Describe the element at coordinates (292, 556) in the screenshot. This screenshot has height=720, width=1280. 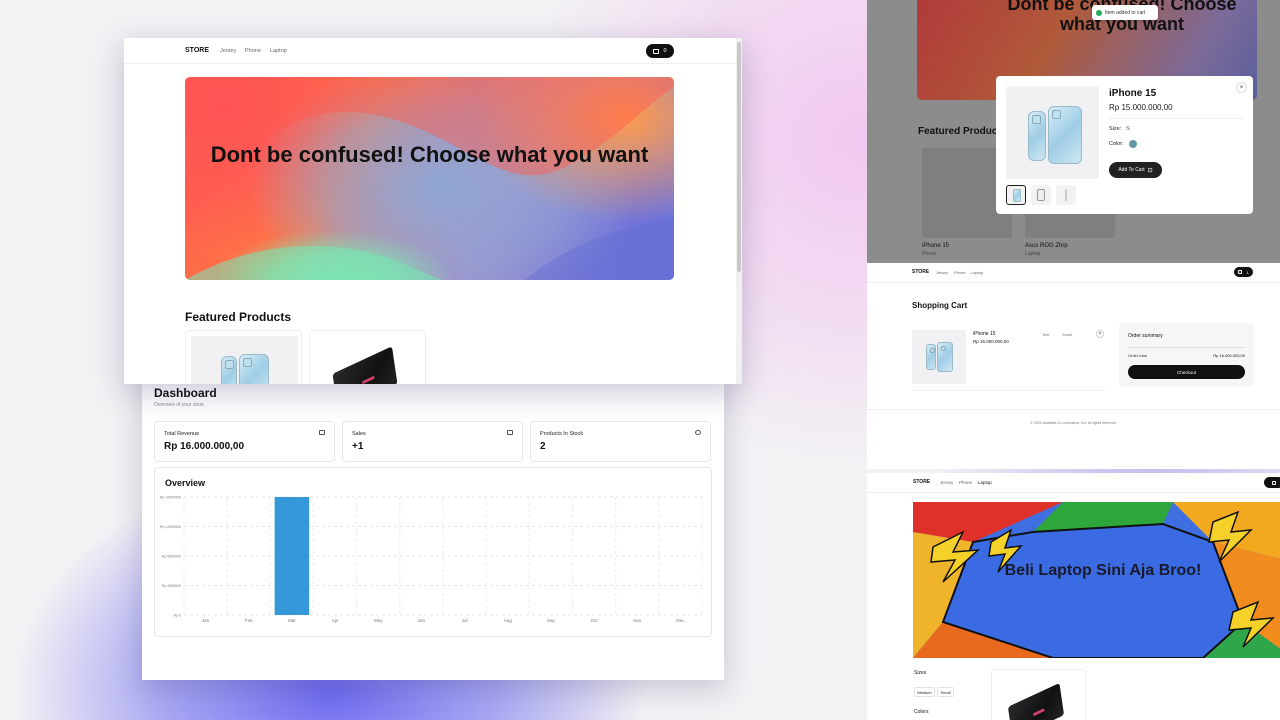
I see `bar-mar` at that location.